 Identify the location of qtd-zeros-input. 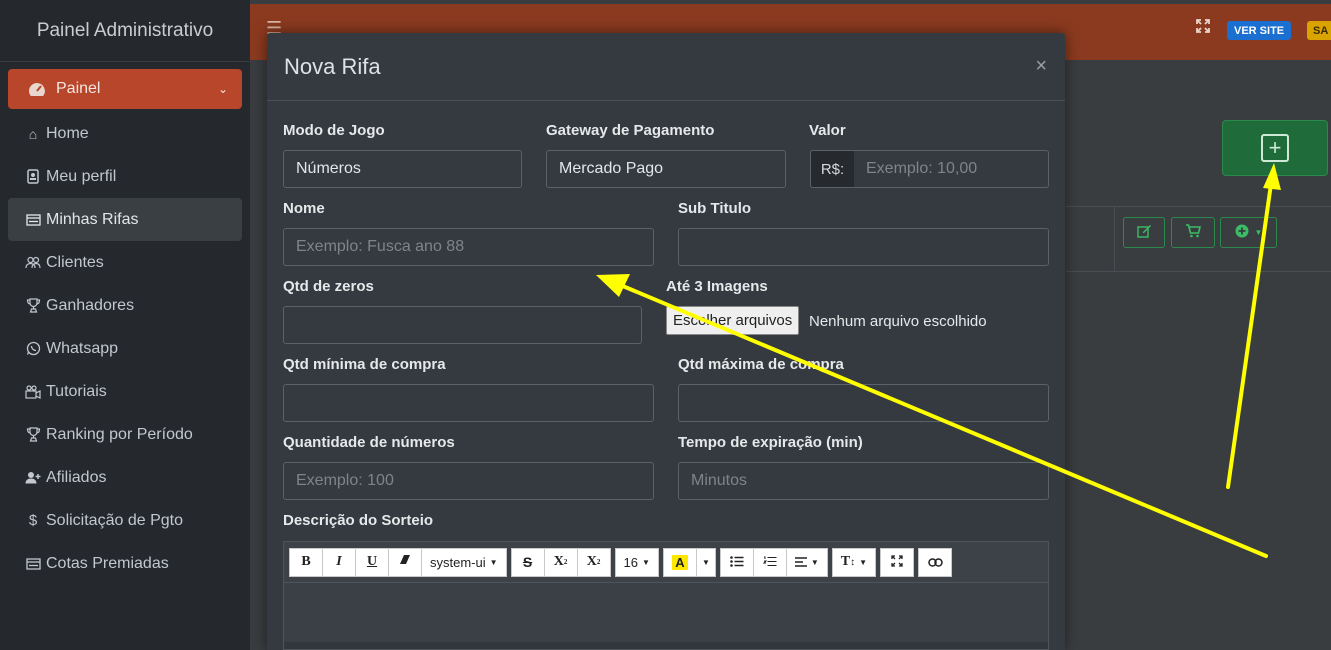
(462, 325).